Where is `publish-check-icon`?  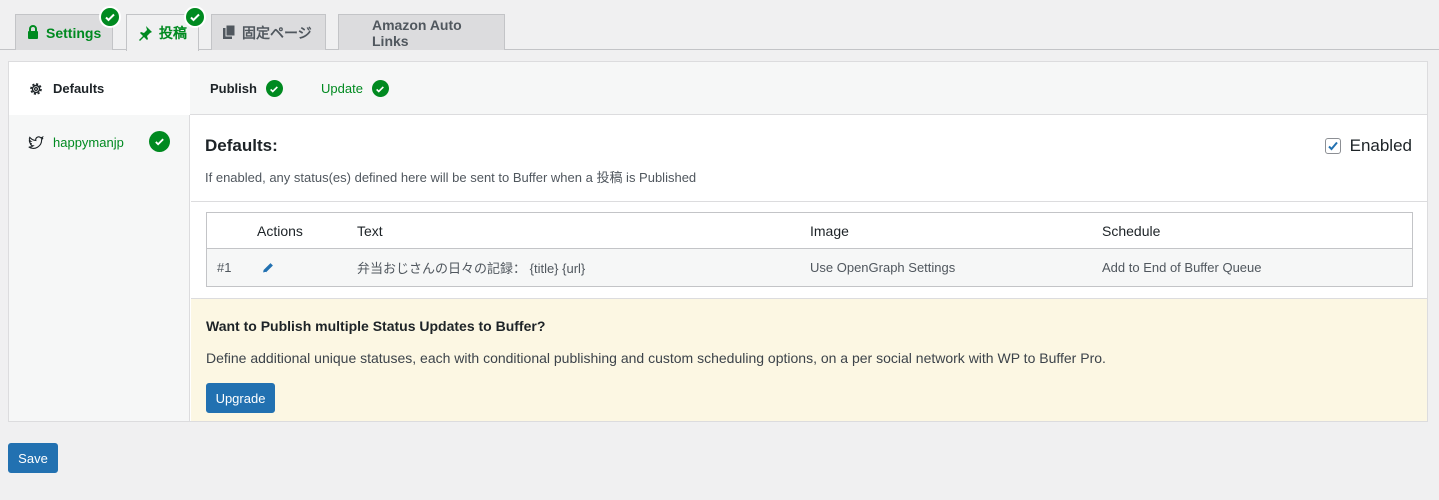
publish-check-icon is located at coordinates (274, 88).